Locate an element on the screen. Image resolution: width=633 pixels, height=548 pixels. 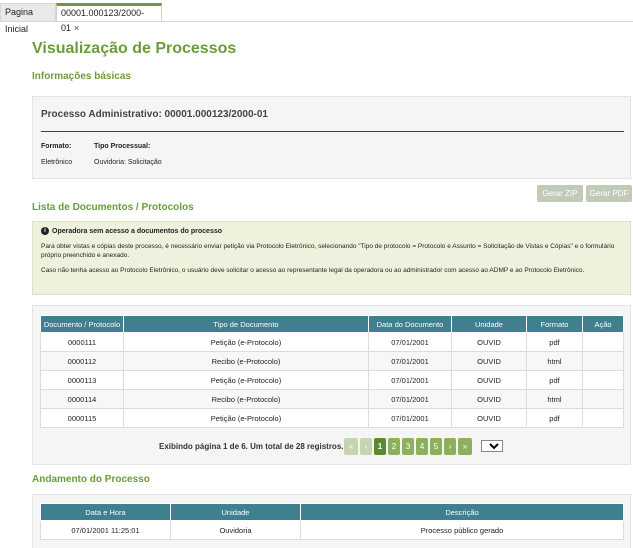
prev-page-button: ‹ is located at coordinates (366, 446).